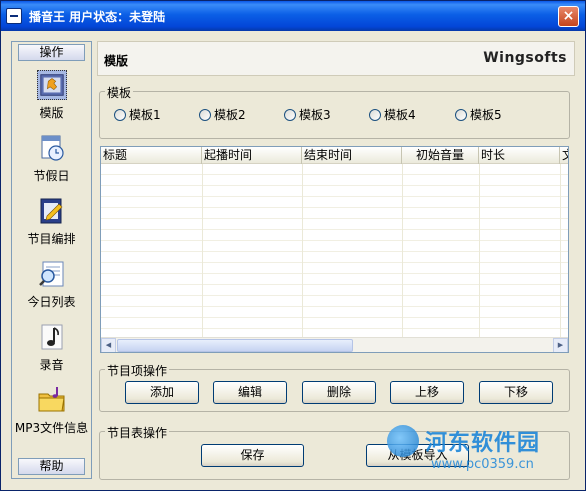 The width and height of the screenshot is (586, 491). I want to click on save-button: 保存, so click(252, 455).